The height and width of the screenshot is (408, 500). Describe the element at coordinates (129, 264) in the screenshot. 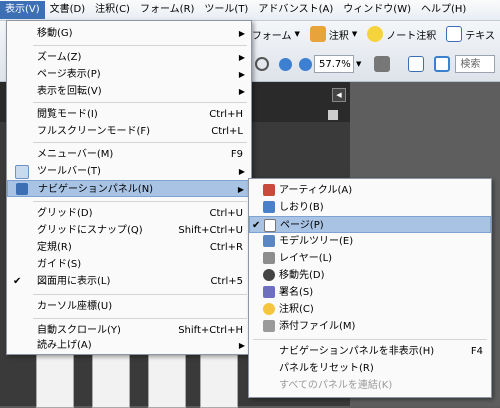

I see `menu-item-guides: ガイド(S)` at that location.